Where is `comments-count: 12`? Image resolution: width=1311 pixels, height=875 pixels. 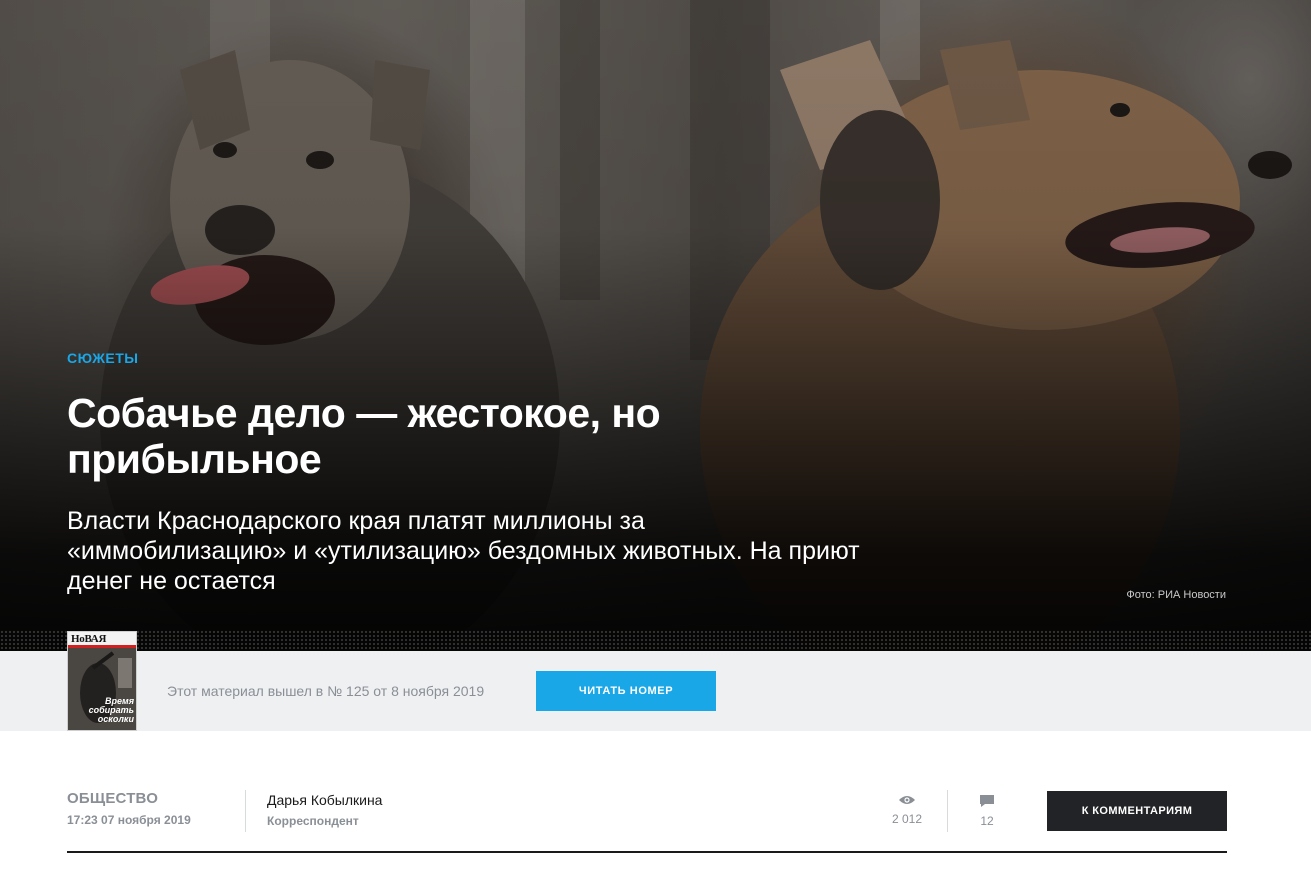
comments-count: 12 is located at coordinates (987, 821).